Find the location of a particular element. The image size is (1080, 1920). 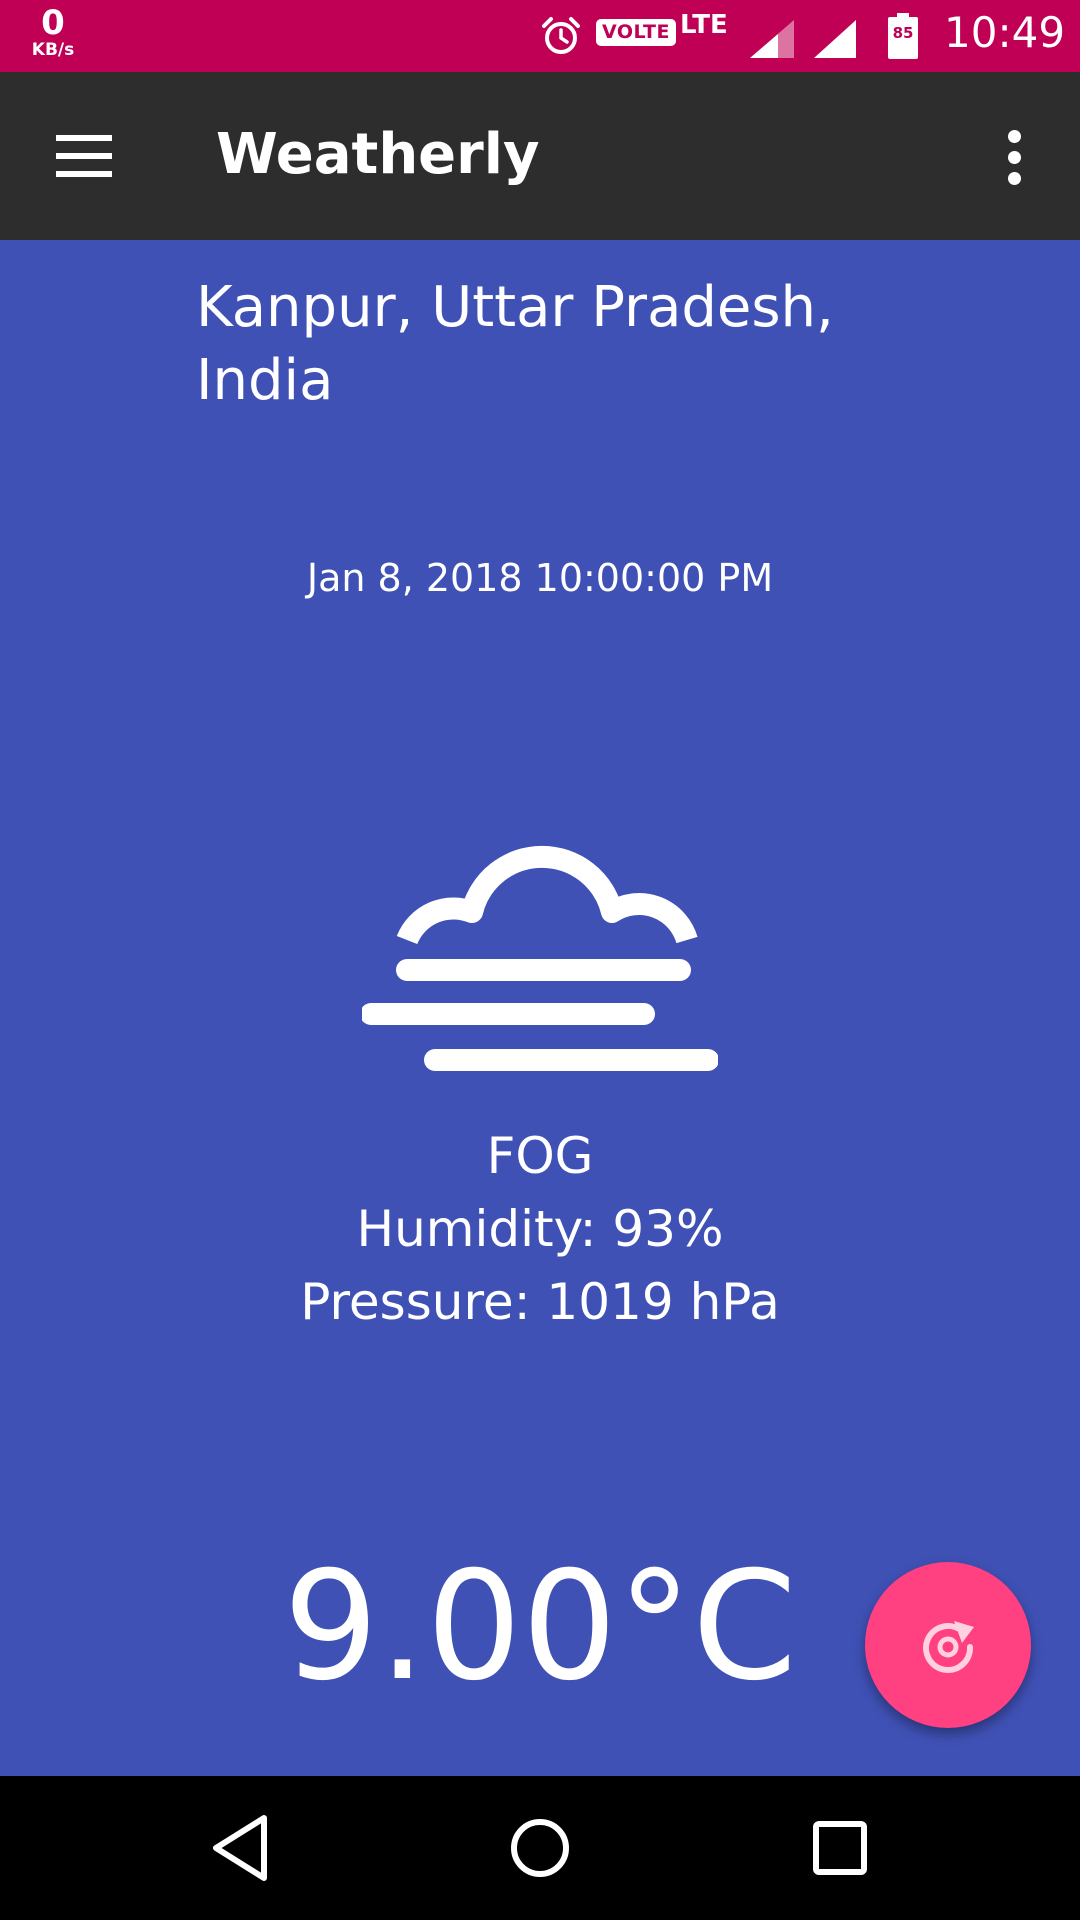

refresh-button is located at coordinates (948, 1645).